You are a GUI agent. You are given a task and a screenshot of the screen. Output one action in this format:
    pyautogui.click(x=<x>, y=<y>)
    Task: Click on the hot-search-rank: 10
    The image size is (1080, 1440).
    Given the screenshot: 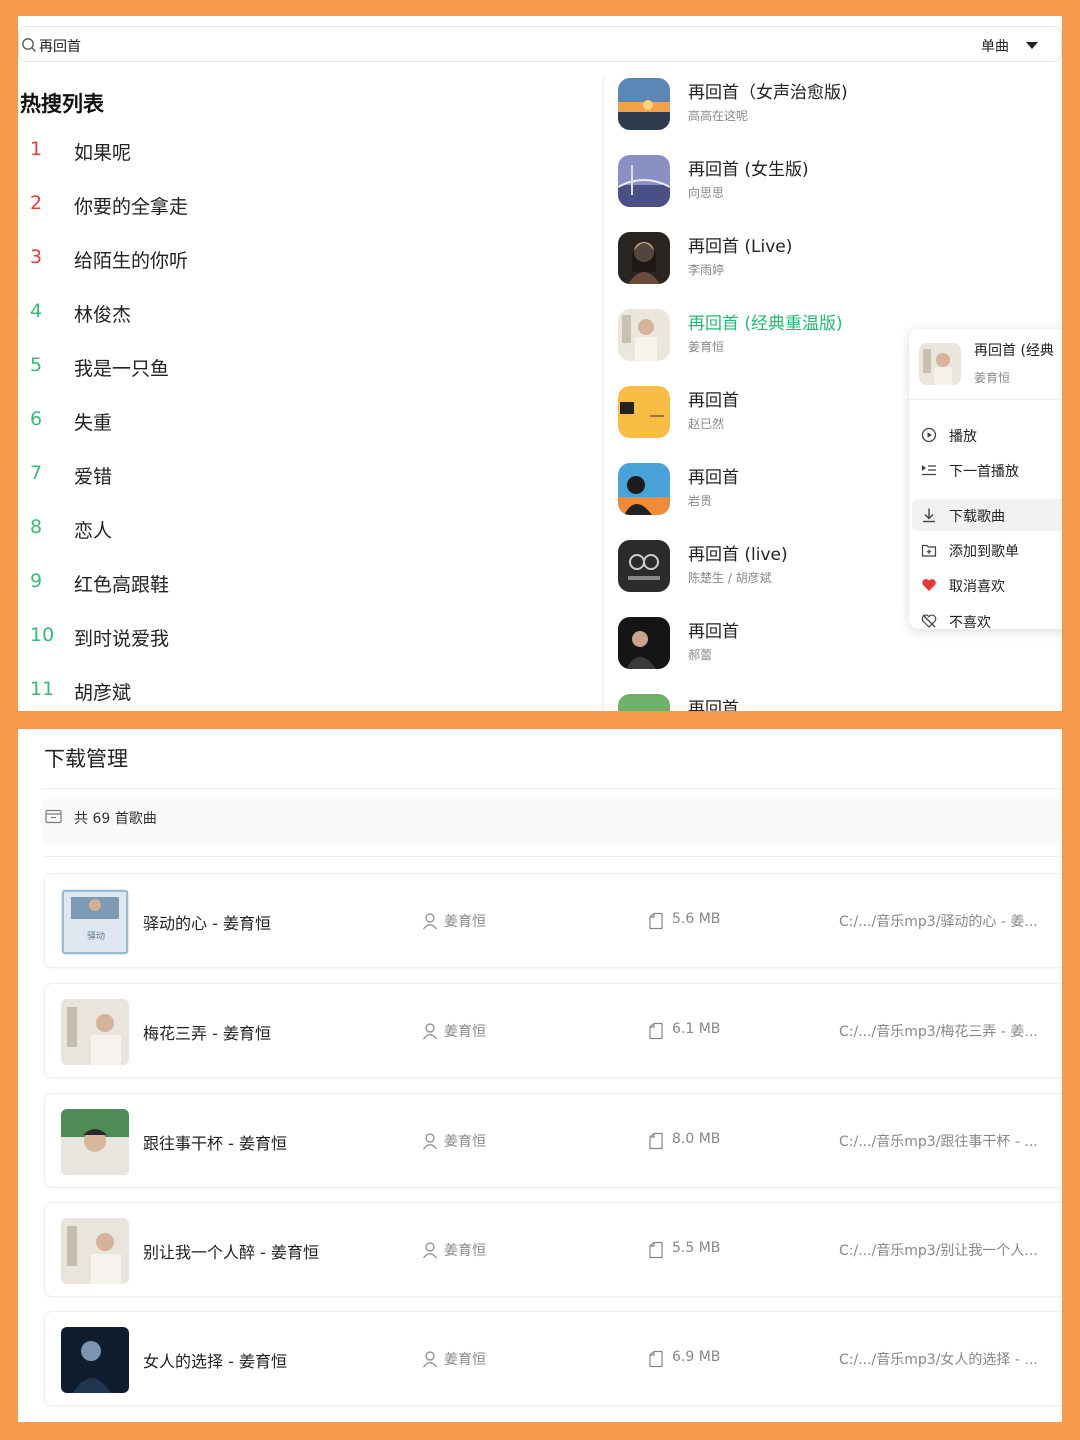 What is the action you would take?
    pyautogui.click(x=42, y=635)
    